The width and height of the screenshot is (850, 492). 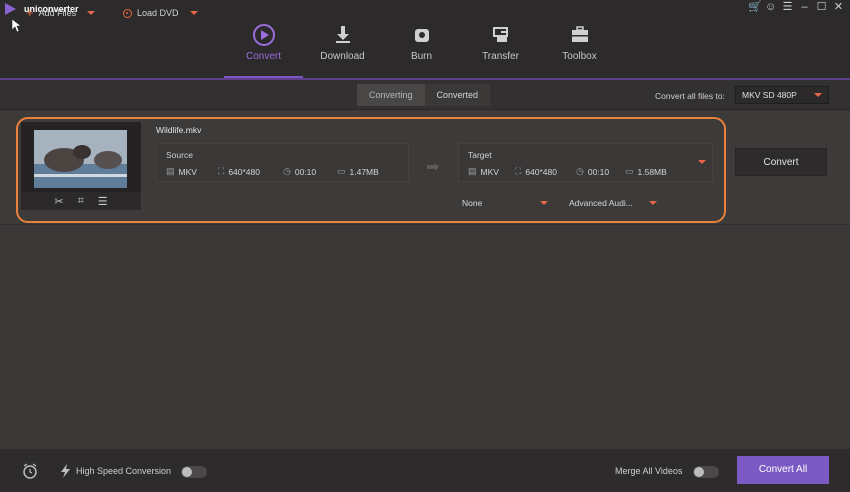 I want to click on transfer-icon, so click(x=500, y=34).